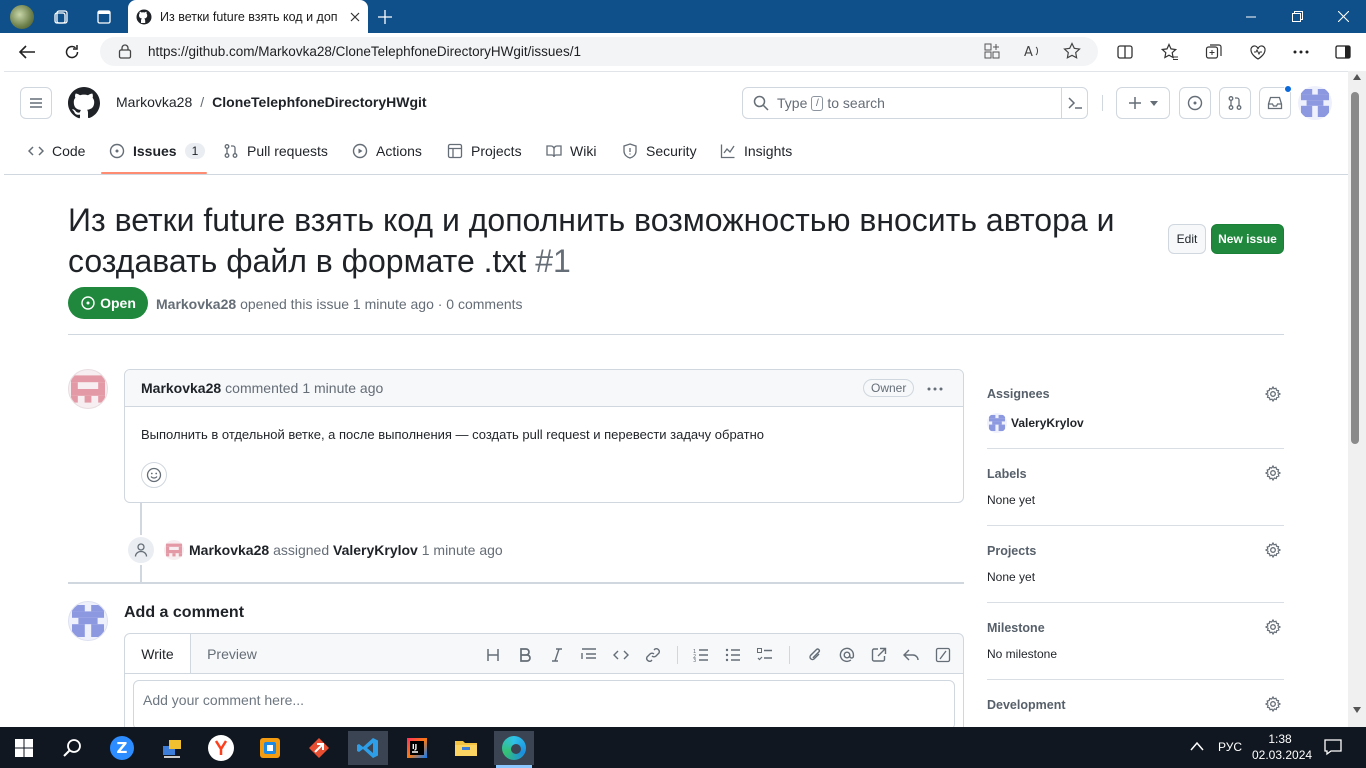  What do you see at coordinates (56, 151) in the screenshot?
I see `tab-code: Code` at bounding box center [56, 151].